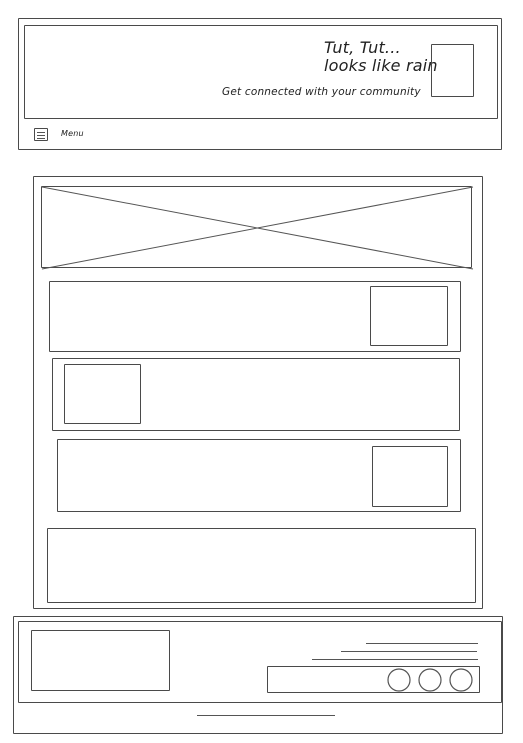 The width and height of the screenshot is (523, 743). I want to click on menu-button: Menu, so click(64, 136).